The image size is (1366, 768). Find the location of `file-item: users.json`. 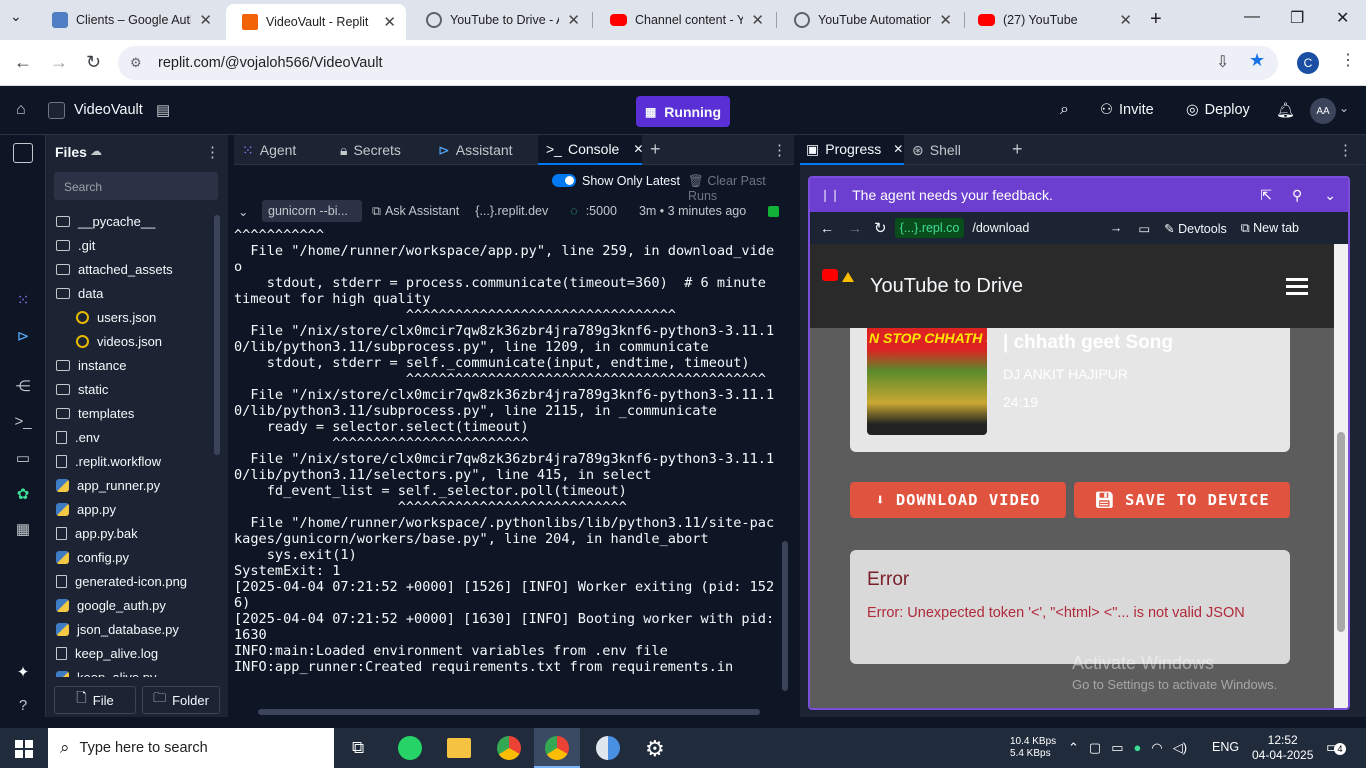

file-item: users.json is located at coordinates (147, 317).